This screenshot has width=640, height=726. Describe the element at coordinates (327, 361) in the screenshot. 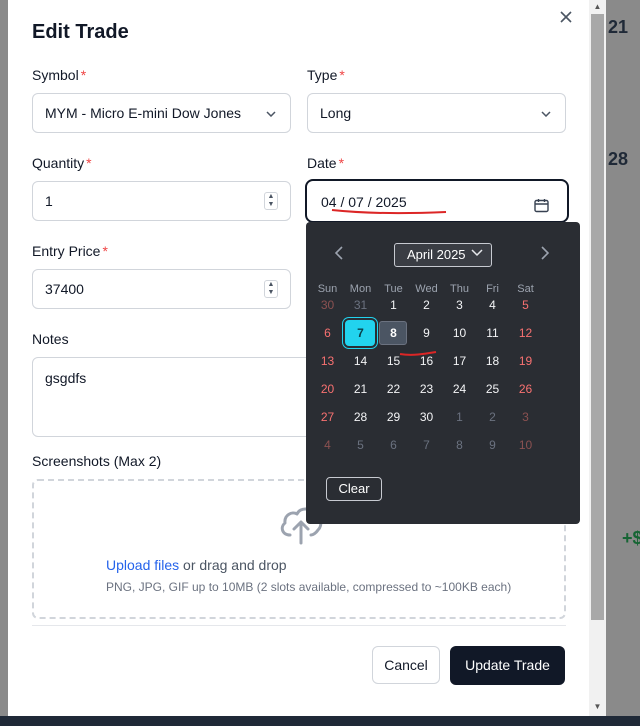

I see `calendar-day: 13` at that location.